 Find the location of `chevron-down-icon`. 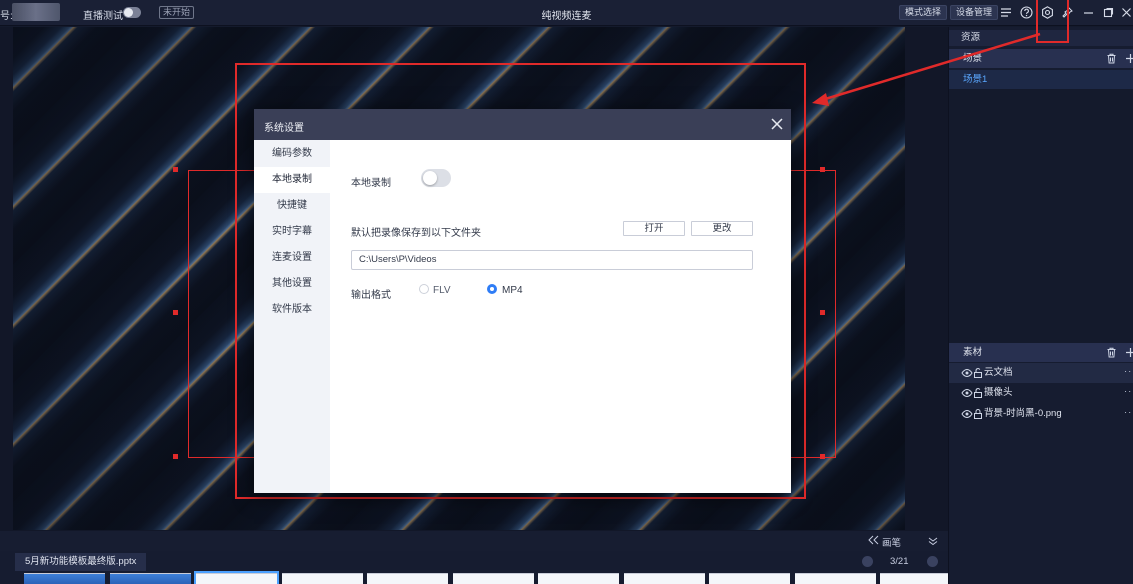

chevron-down-icon is located at coordinates (933, 542).